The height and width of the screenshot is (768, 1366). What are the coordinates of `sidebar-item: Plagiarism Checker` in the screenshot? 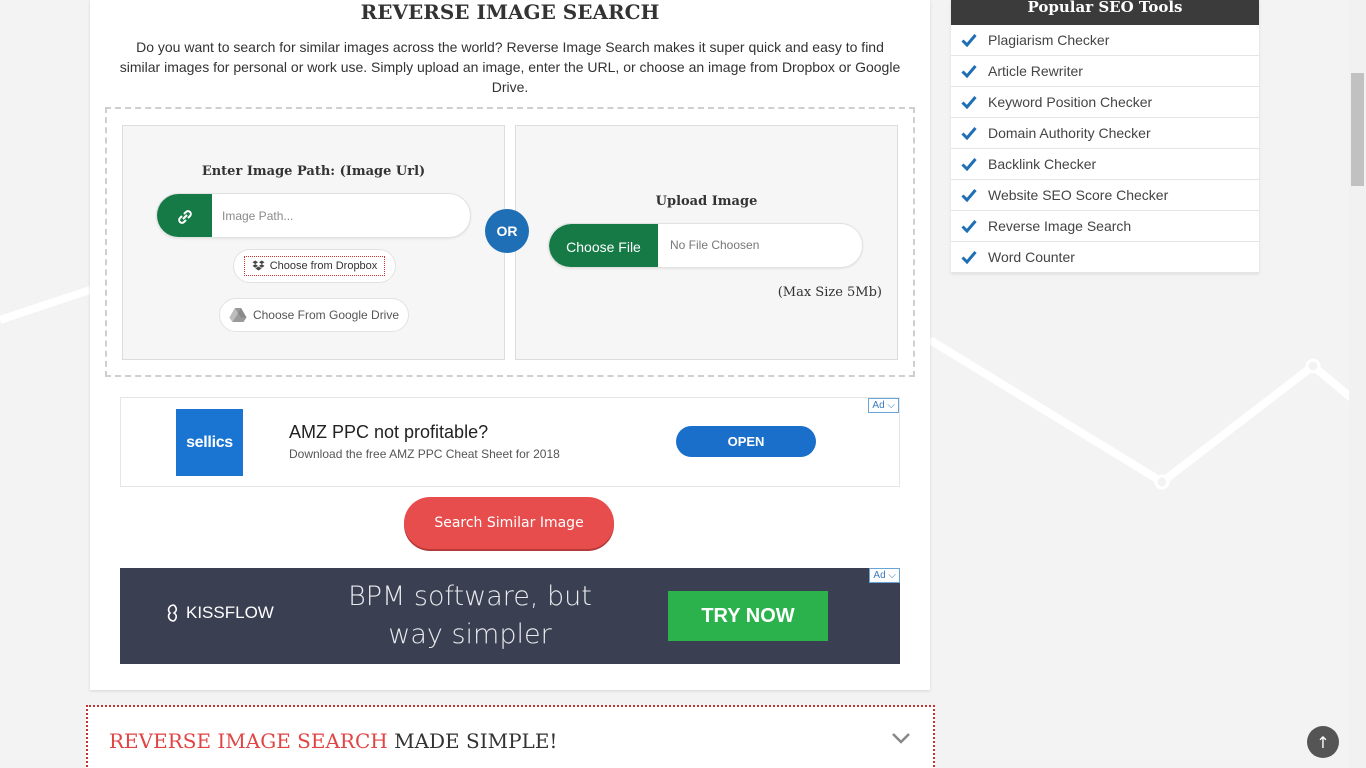 It's located at (1105, 40).